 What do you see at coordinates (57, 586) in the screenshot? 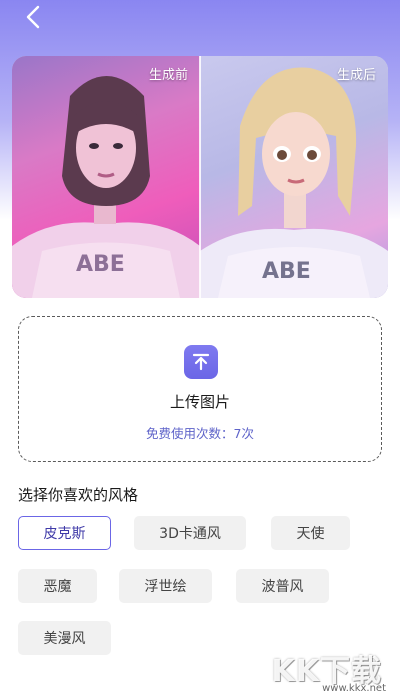
I see `style-chip-demon: 恶魔` at bounding box center [57, 586].